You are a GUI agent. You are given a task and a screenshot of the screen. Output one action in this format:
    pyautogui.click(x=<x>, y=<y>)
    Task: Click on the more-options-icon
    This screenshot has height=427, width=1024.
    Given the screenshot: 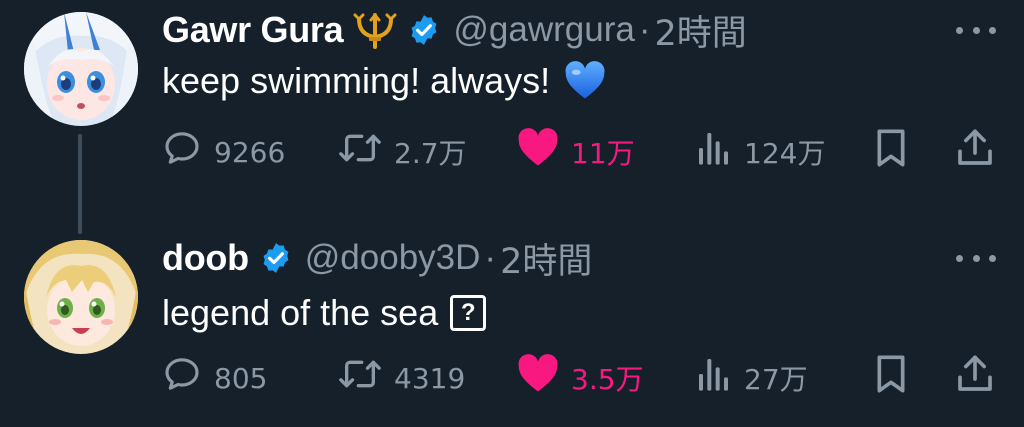 What is the action you would take?
    pyautogui.click(x=976, y=258)
    